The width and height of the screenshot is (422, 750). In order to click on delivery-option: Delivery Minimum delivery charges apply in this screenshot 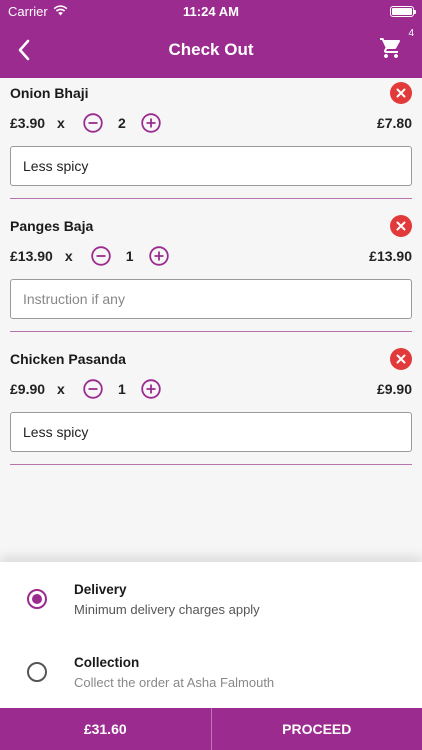, I will do `click(211, 598)`.